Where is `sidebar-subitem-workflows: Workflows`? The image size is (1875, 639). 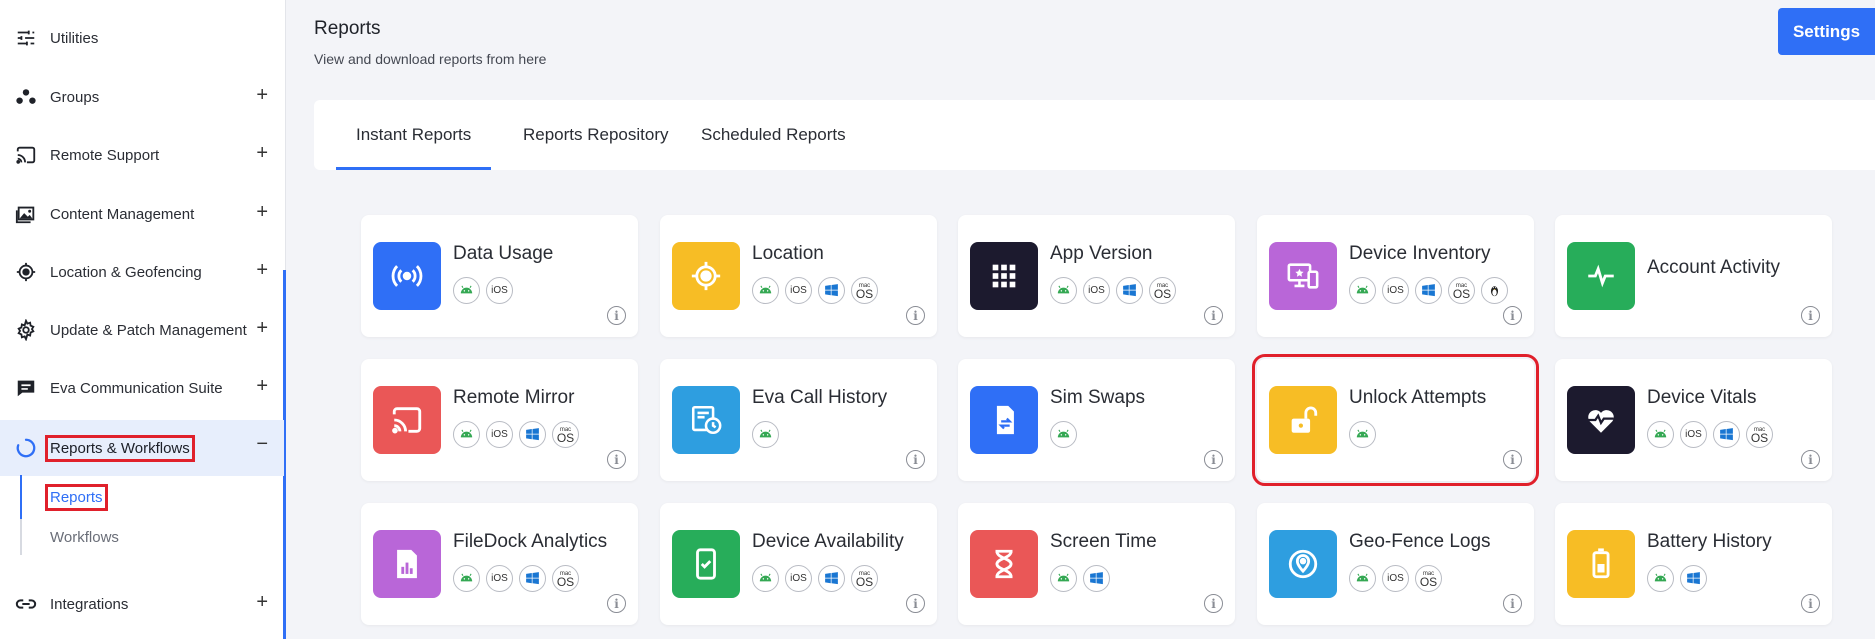 sidebar-subitem-workflows: Workflows is located at coordinates (84, 537).